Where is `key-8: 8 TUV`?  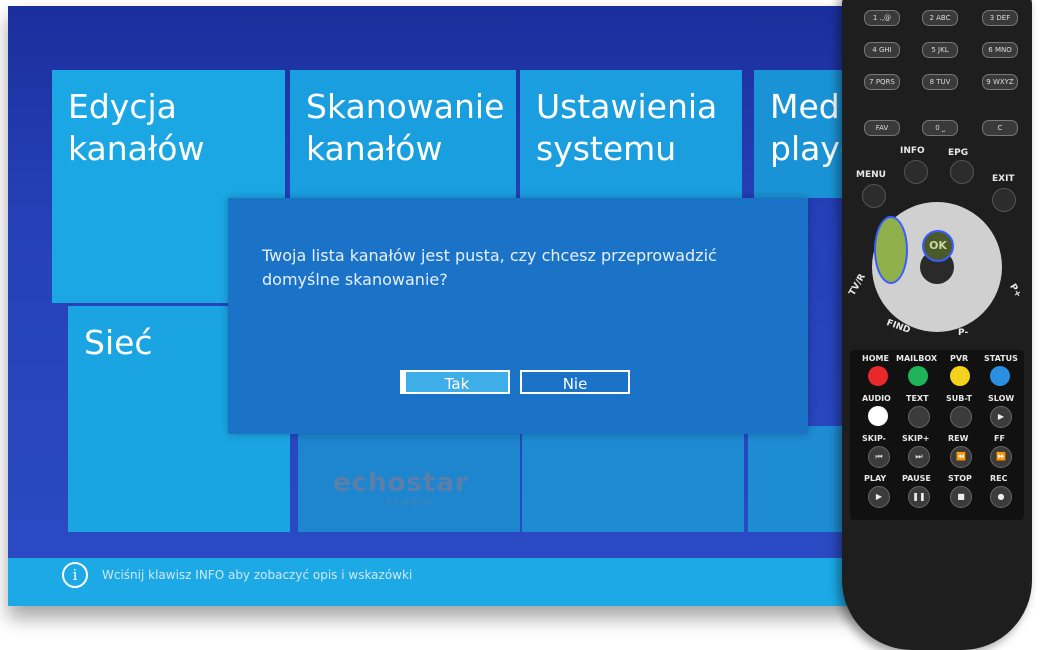 key-8: 8 TUV is located at coordinates (940, 82).